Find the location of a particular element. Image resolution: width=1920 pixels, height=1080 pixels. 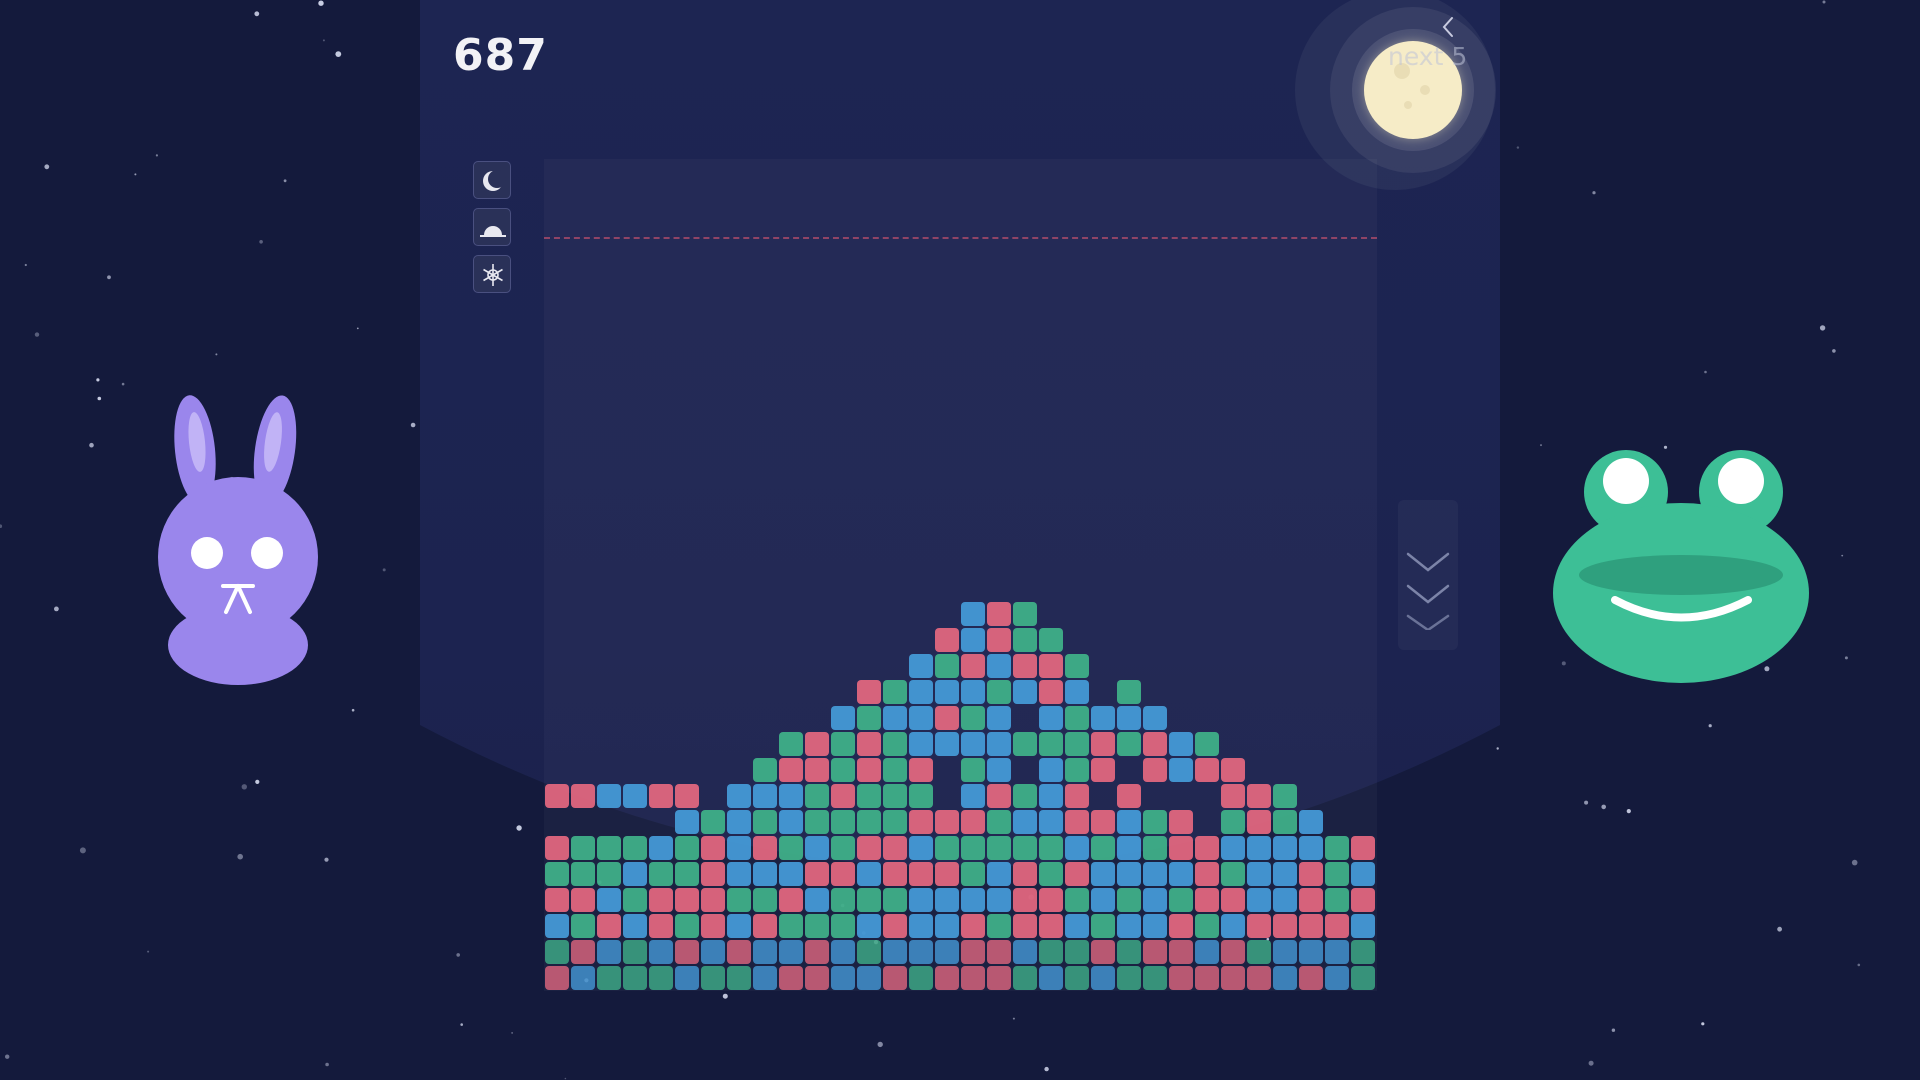

moon-tool-button is located at coordinates (492, 180).